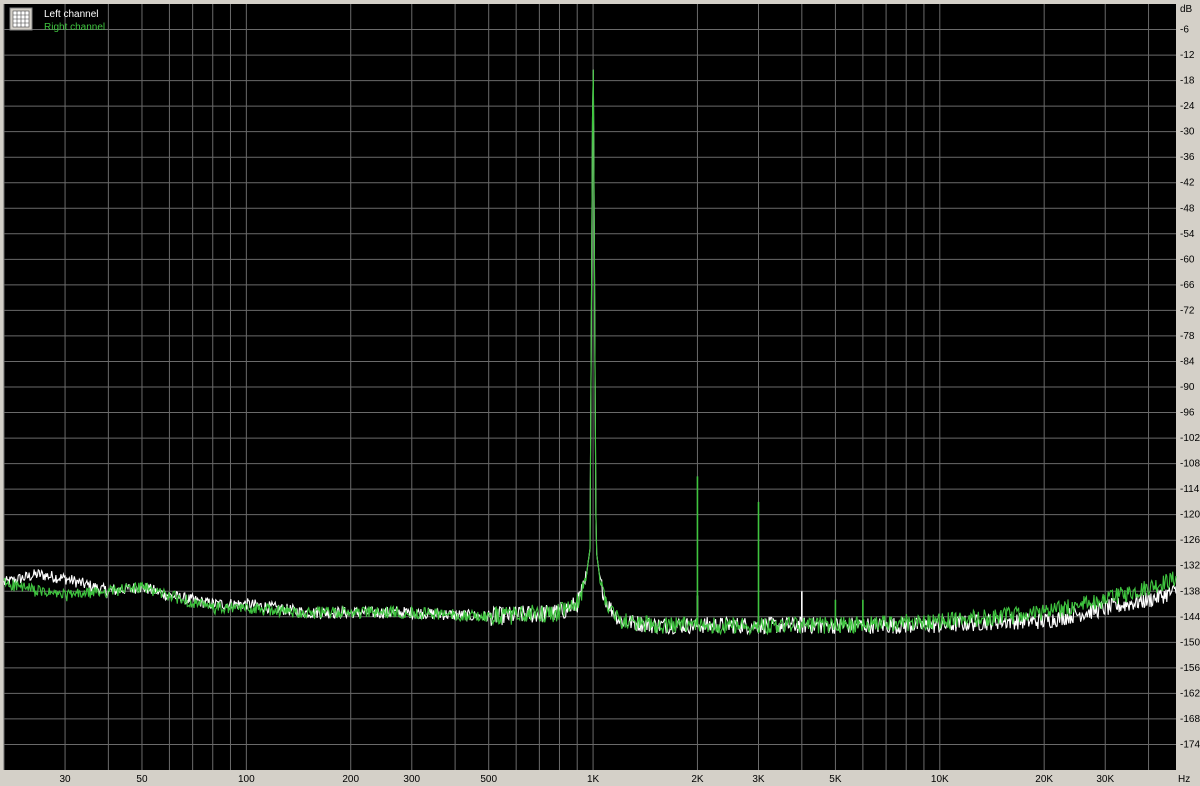 The image size is (1200, 786). Describe the element at coordinates (246, 779) in the screenshot. I see `x-tick-label: 100` at that location.